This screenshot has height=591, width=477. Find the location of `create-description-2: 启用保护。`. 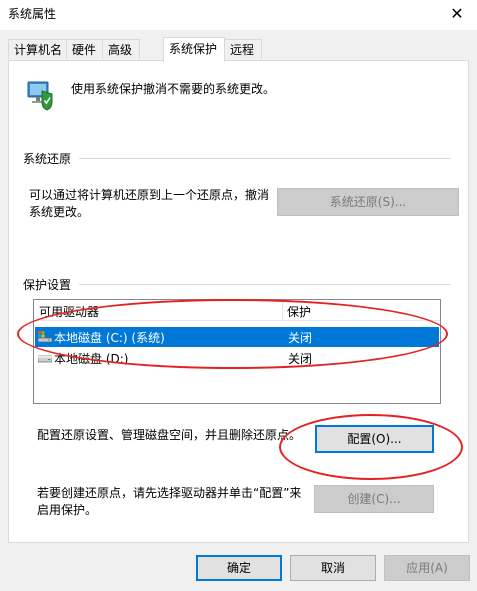

create-description-2: 启用保护。 is located at coordinates (67, 510).